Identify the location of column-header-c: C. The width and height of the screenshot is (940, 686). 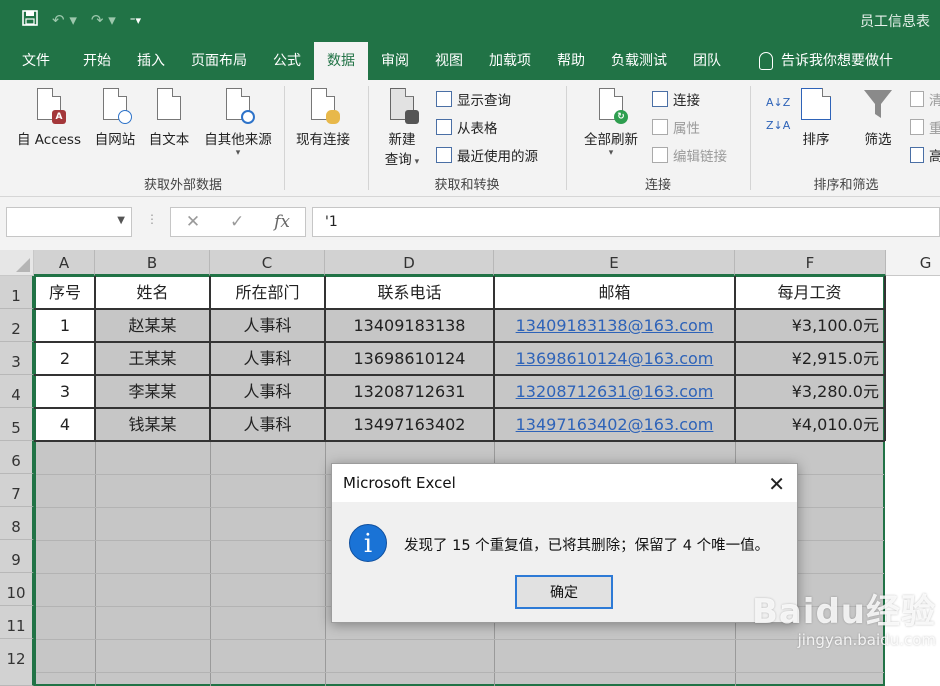
(267, 263).